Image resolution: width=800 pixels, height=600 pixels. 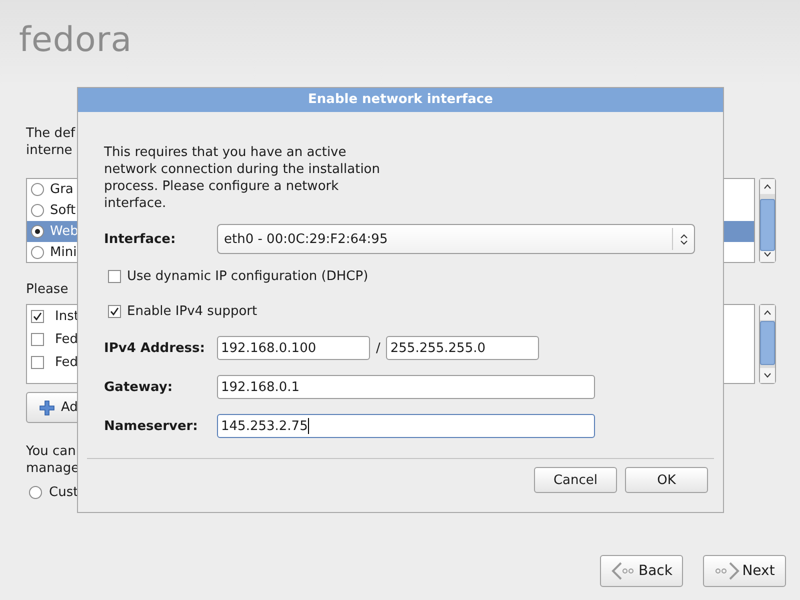 What do you see at coordinates (192, 311) in the screenshot?
I see `checkbox-label: Enable IPv4 support` at bounding box center [192, 311].